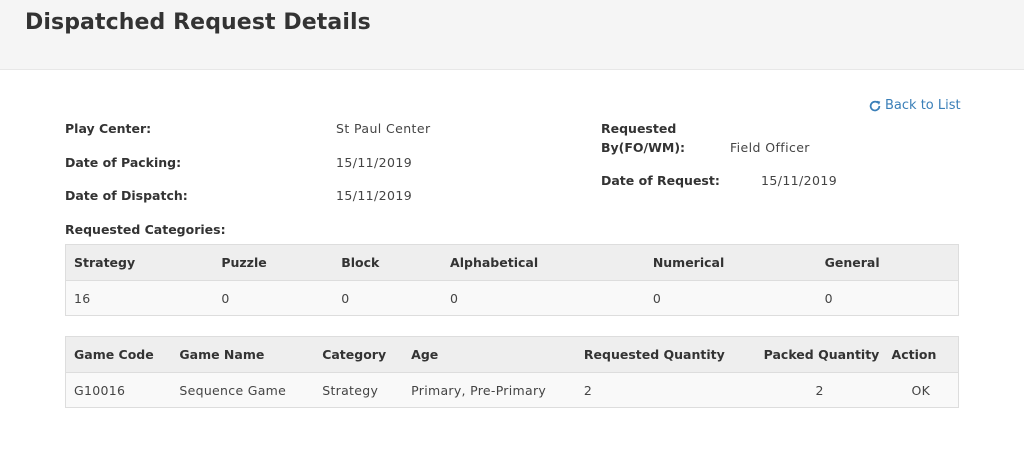  What do you see at coordinates (388, 298) in the screenshot?
I see `block-count: 0` at bounding box center [388, 298].